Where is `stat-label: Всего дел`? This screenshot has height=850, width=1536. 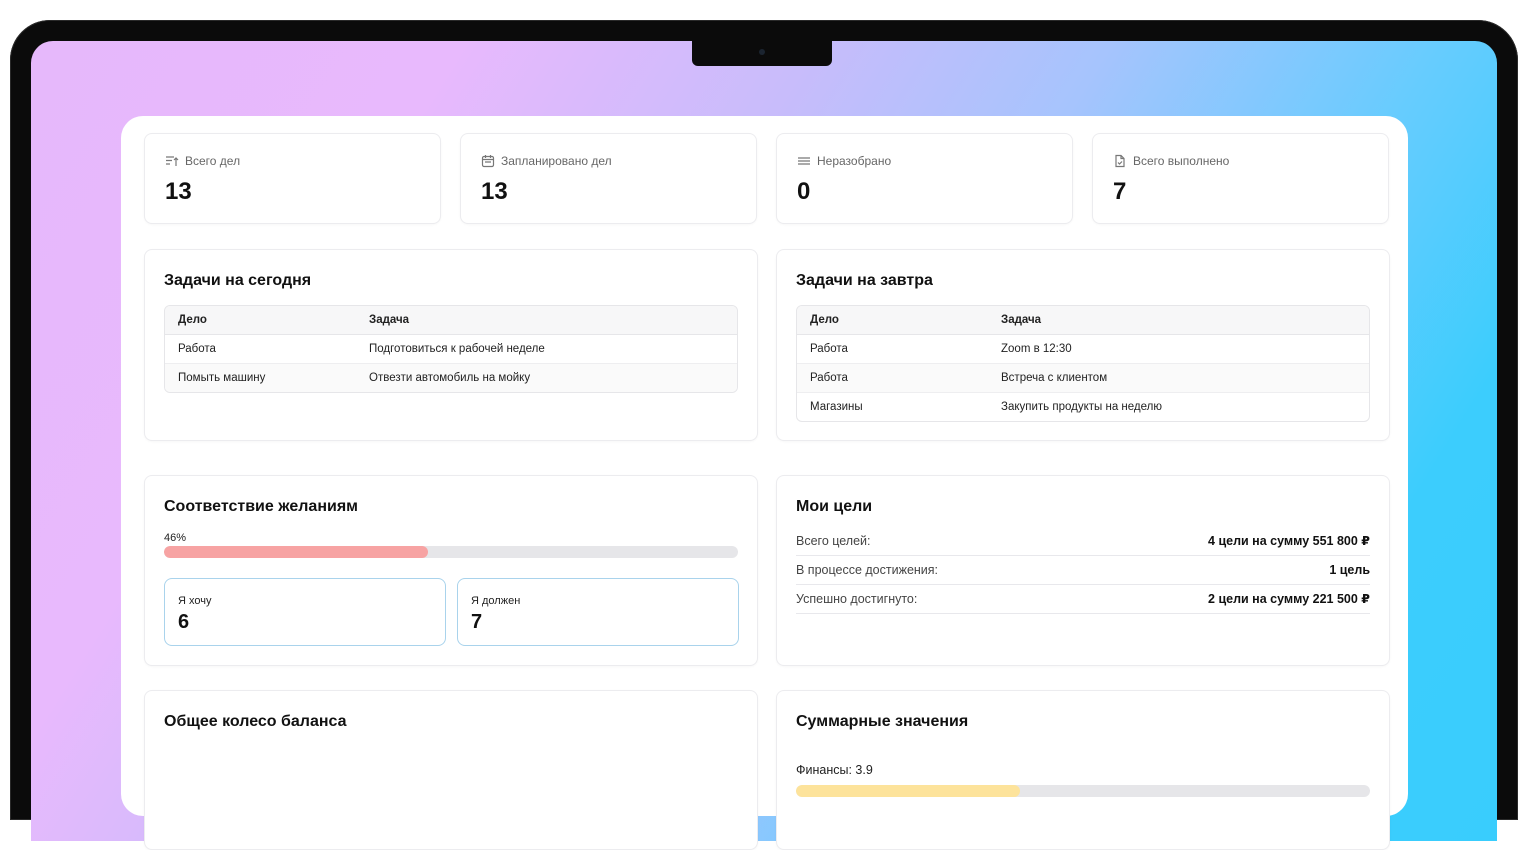 stat-label: Всего дел is located at coordinates (213, 161).